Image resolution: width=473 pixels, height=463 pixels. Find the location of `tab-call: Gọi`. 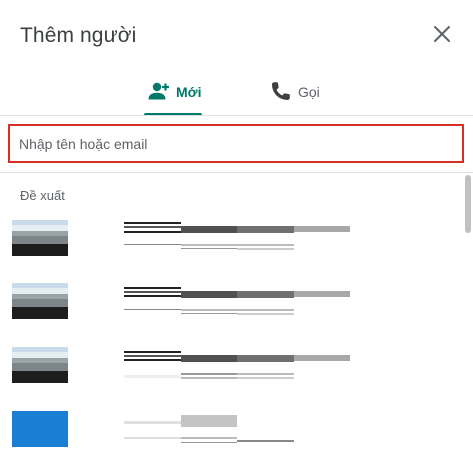

tab-call: Gọi is located at coordinates (298, 95).